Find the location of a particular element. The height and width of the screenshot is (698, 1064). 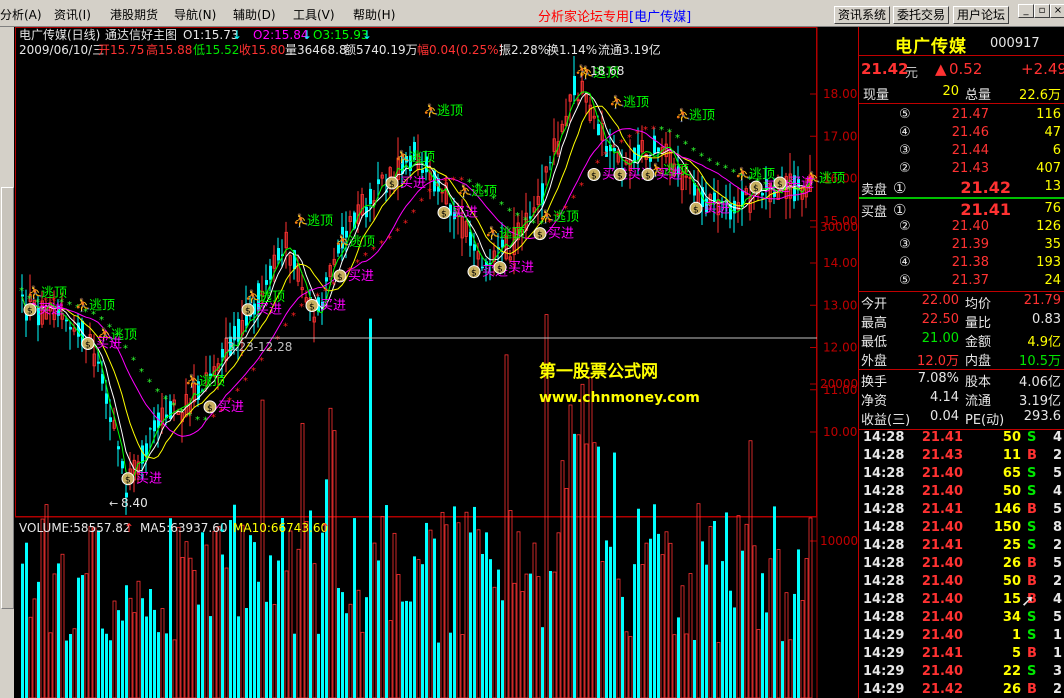

restore-icon: ▫ is located at coordinates (1042, 11).